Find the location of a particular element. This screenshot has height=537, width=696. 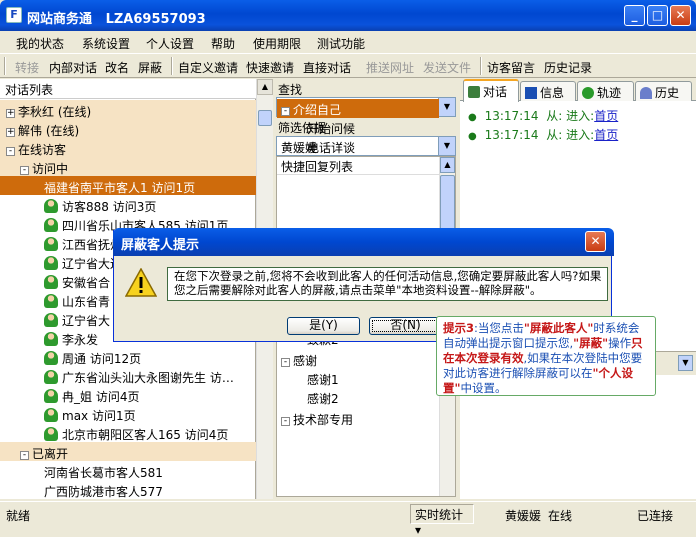

tree-label: max 访问1页 is located at coordinates (99, 416).